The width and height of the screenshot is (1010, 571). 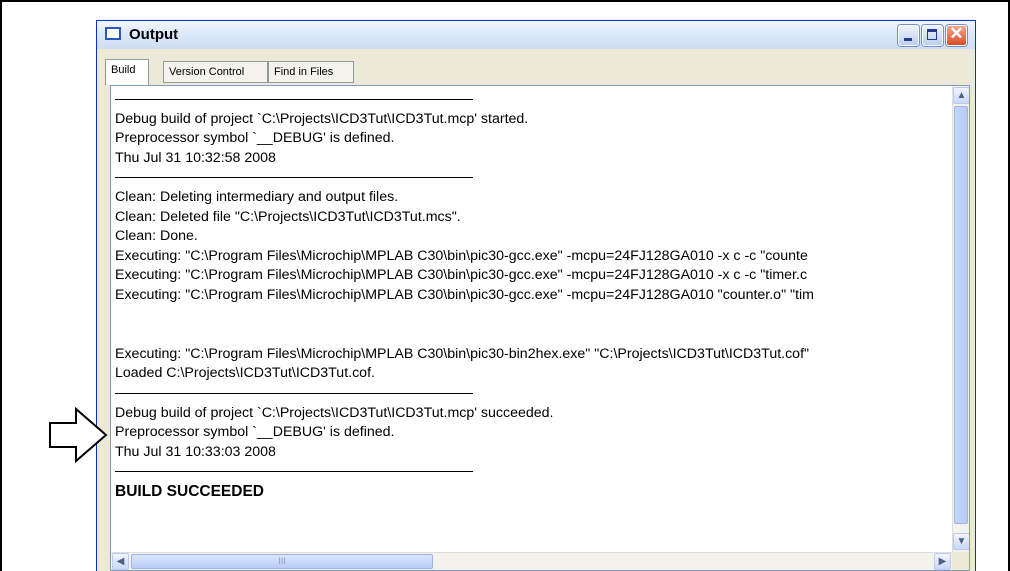 I want to click on window-title: Output, so click(x=154, y=34).